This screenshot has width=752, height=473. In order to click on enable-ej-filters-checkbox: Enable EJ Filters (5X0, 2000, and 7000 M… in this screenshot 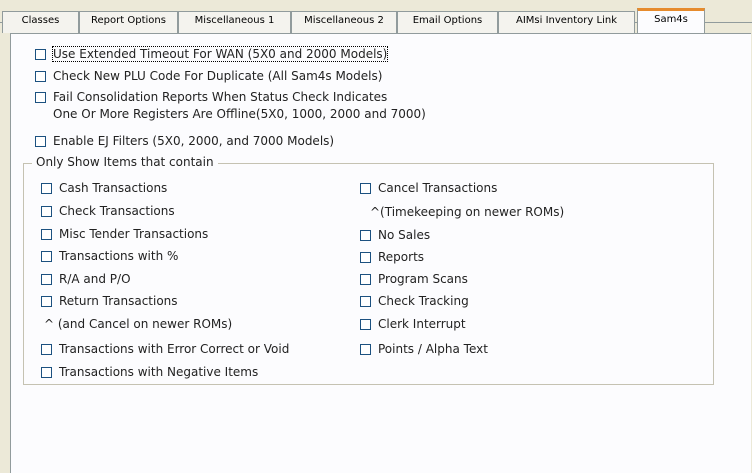, I will do `click(184, 141)`.